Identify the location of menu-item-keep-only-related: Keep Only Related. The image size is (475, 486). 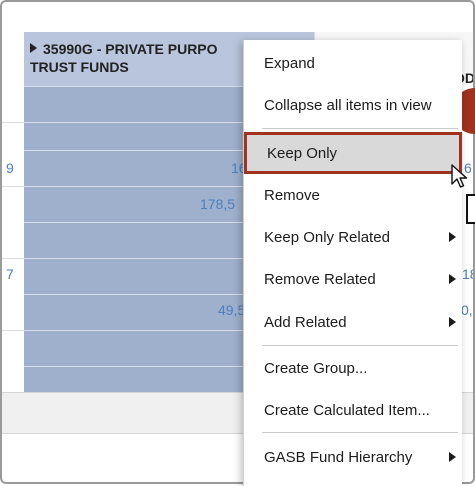
(353, 237).